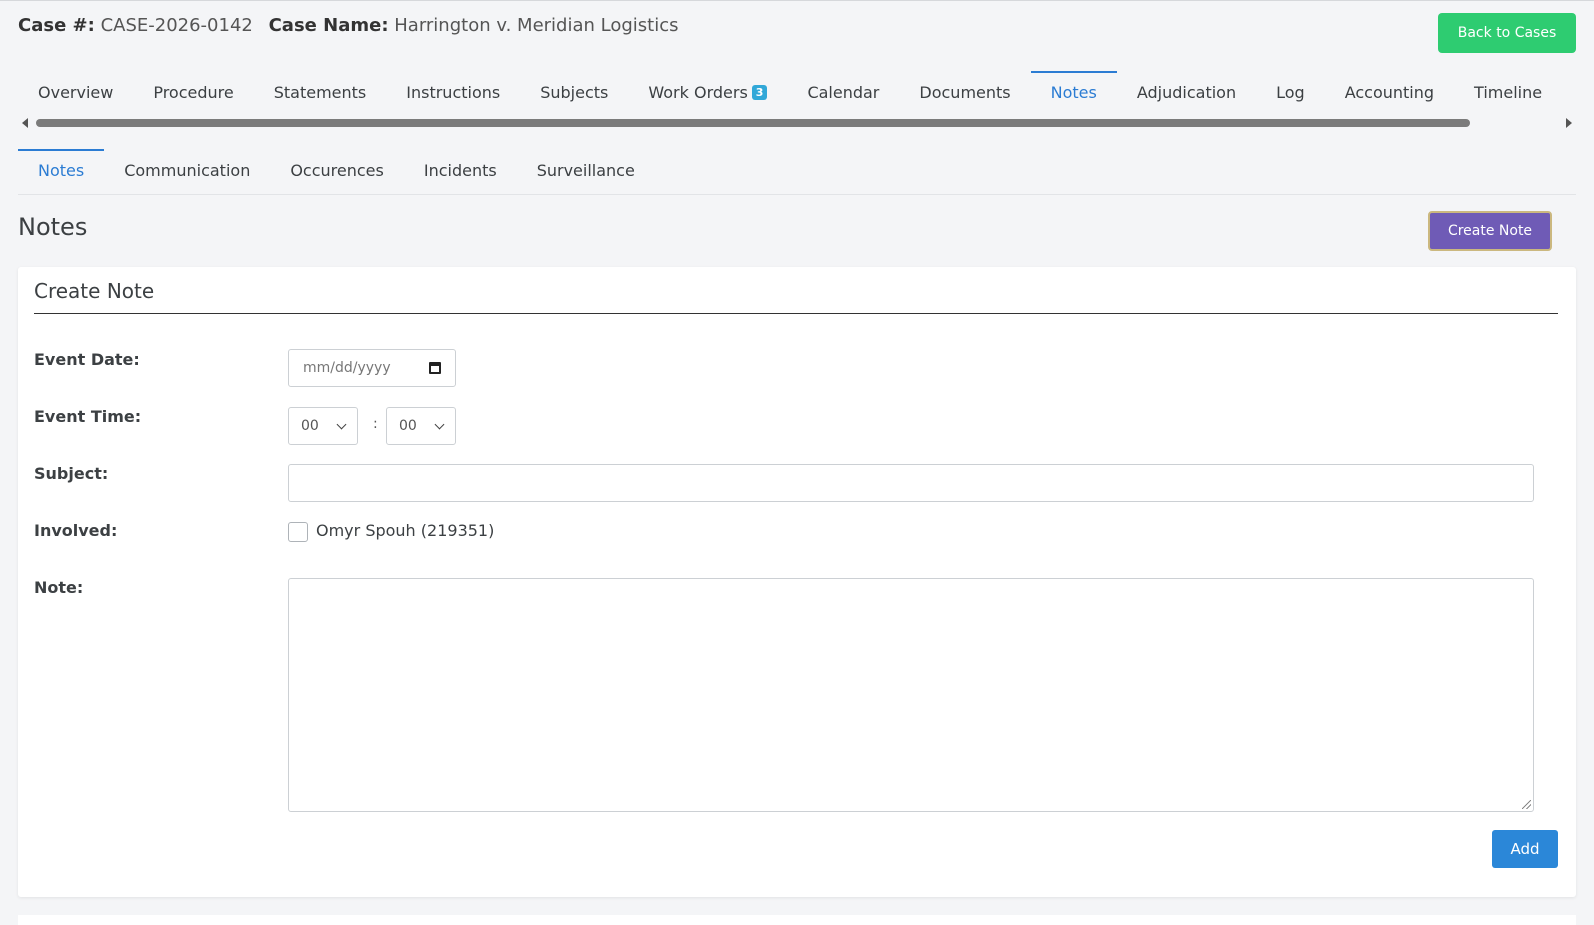  I want to click on scroll-right-arrow-icon, so click(1569, 123).